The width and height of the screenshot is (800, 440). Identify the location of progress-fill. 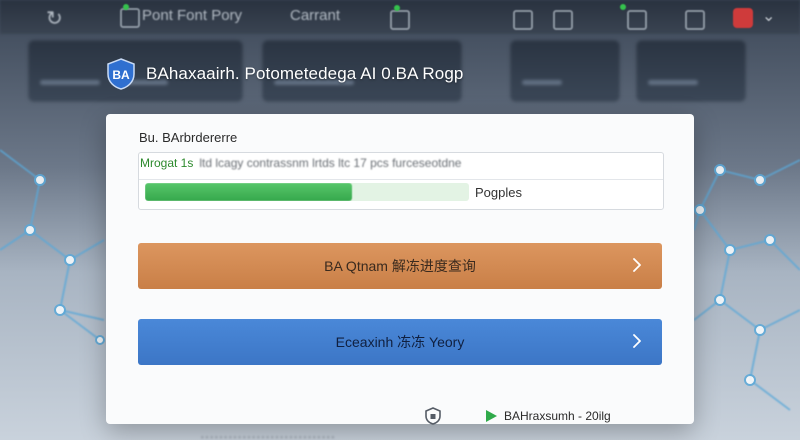
(249, 192).